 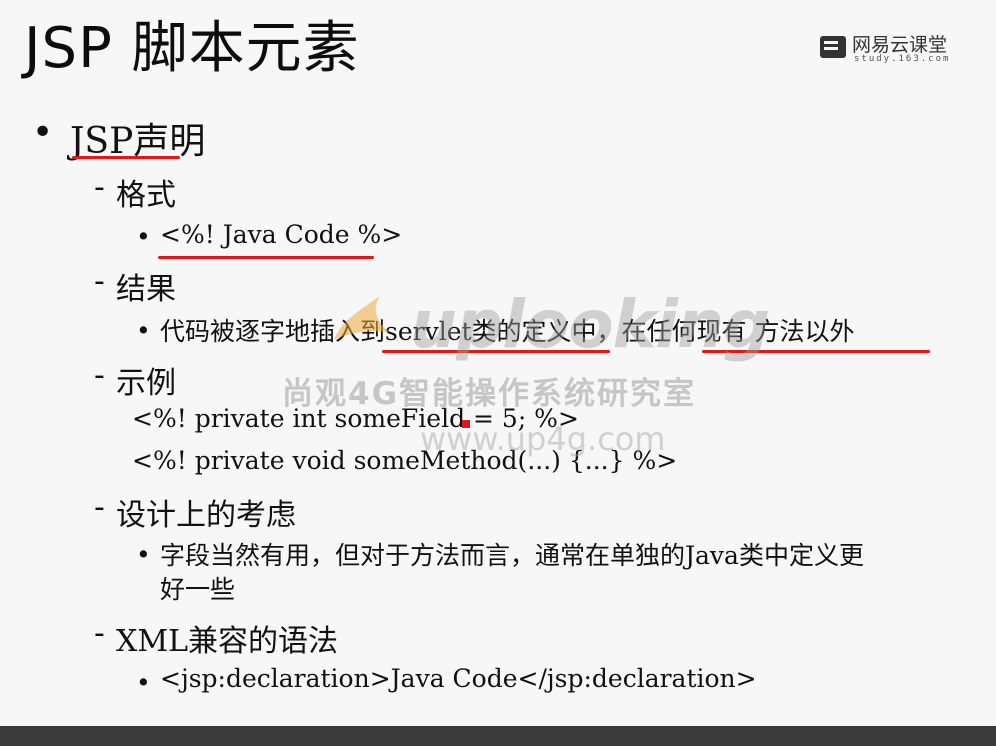 I want to click on underline-format-code, so click(x=266, y=257).